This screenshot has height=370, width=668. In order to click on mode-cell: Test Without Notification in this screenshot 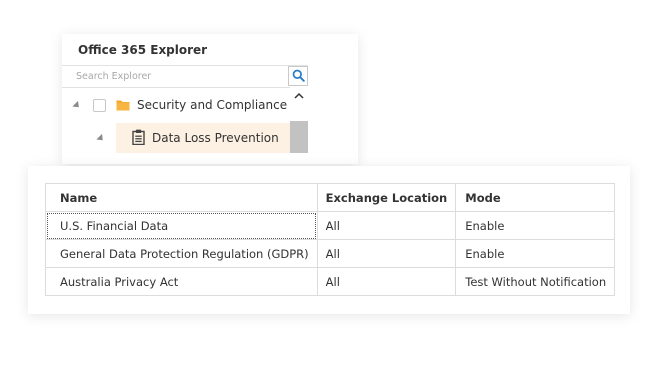, I will do `click(535, 281)`.